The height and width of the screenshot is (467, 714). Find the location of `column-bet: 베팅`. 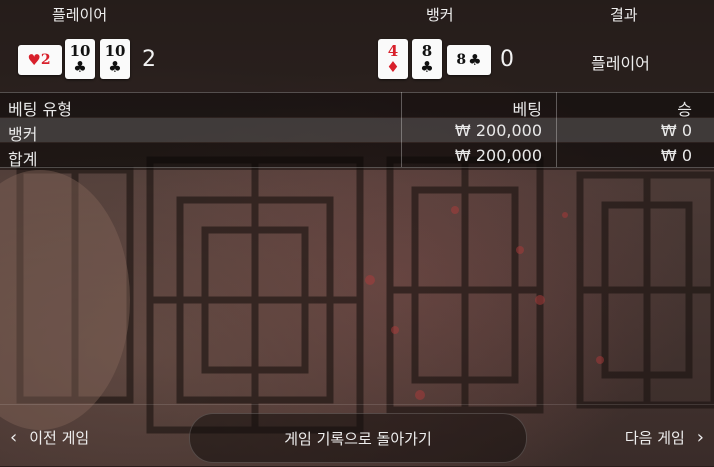

column-bet: 베팅 is located at coordinates (527, 109).